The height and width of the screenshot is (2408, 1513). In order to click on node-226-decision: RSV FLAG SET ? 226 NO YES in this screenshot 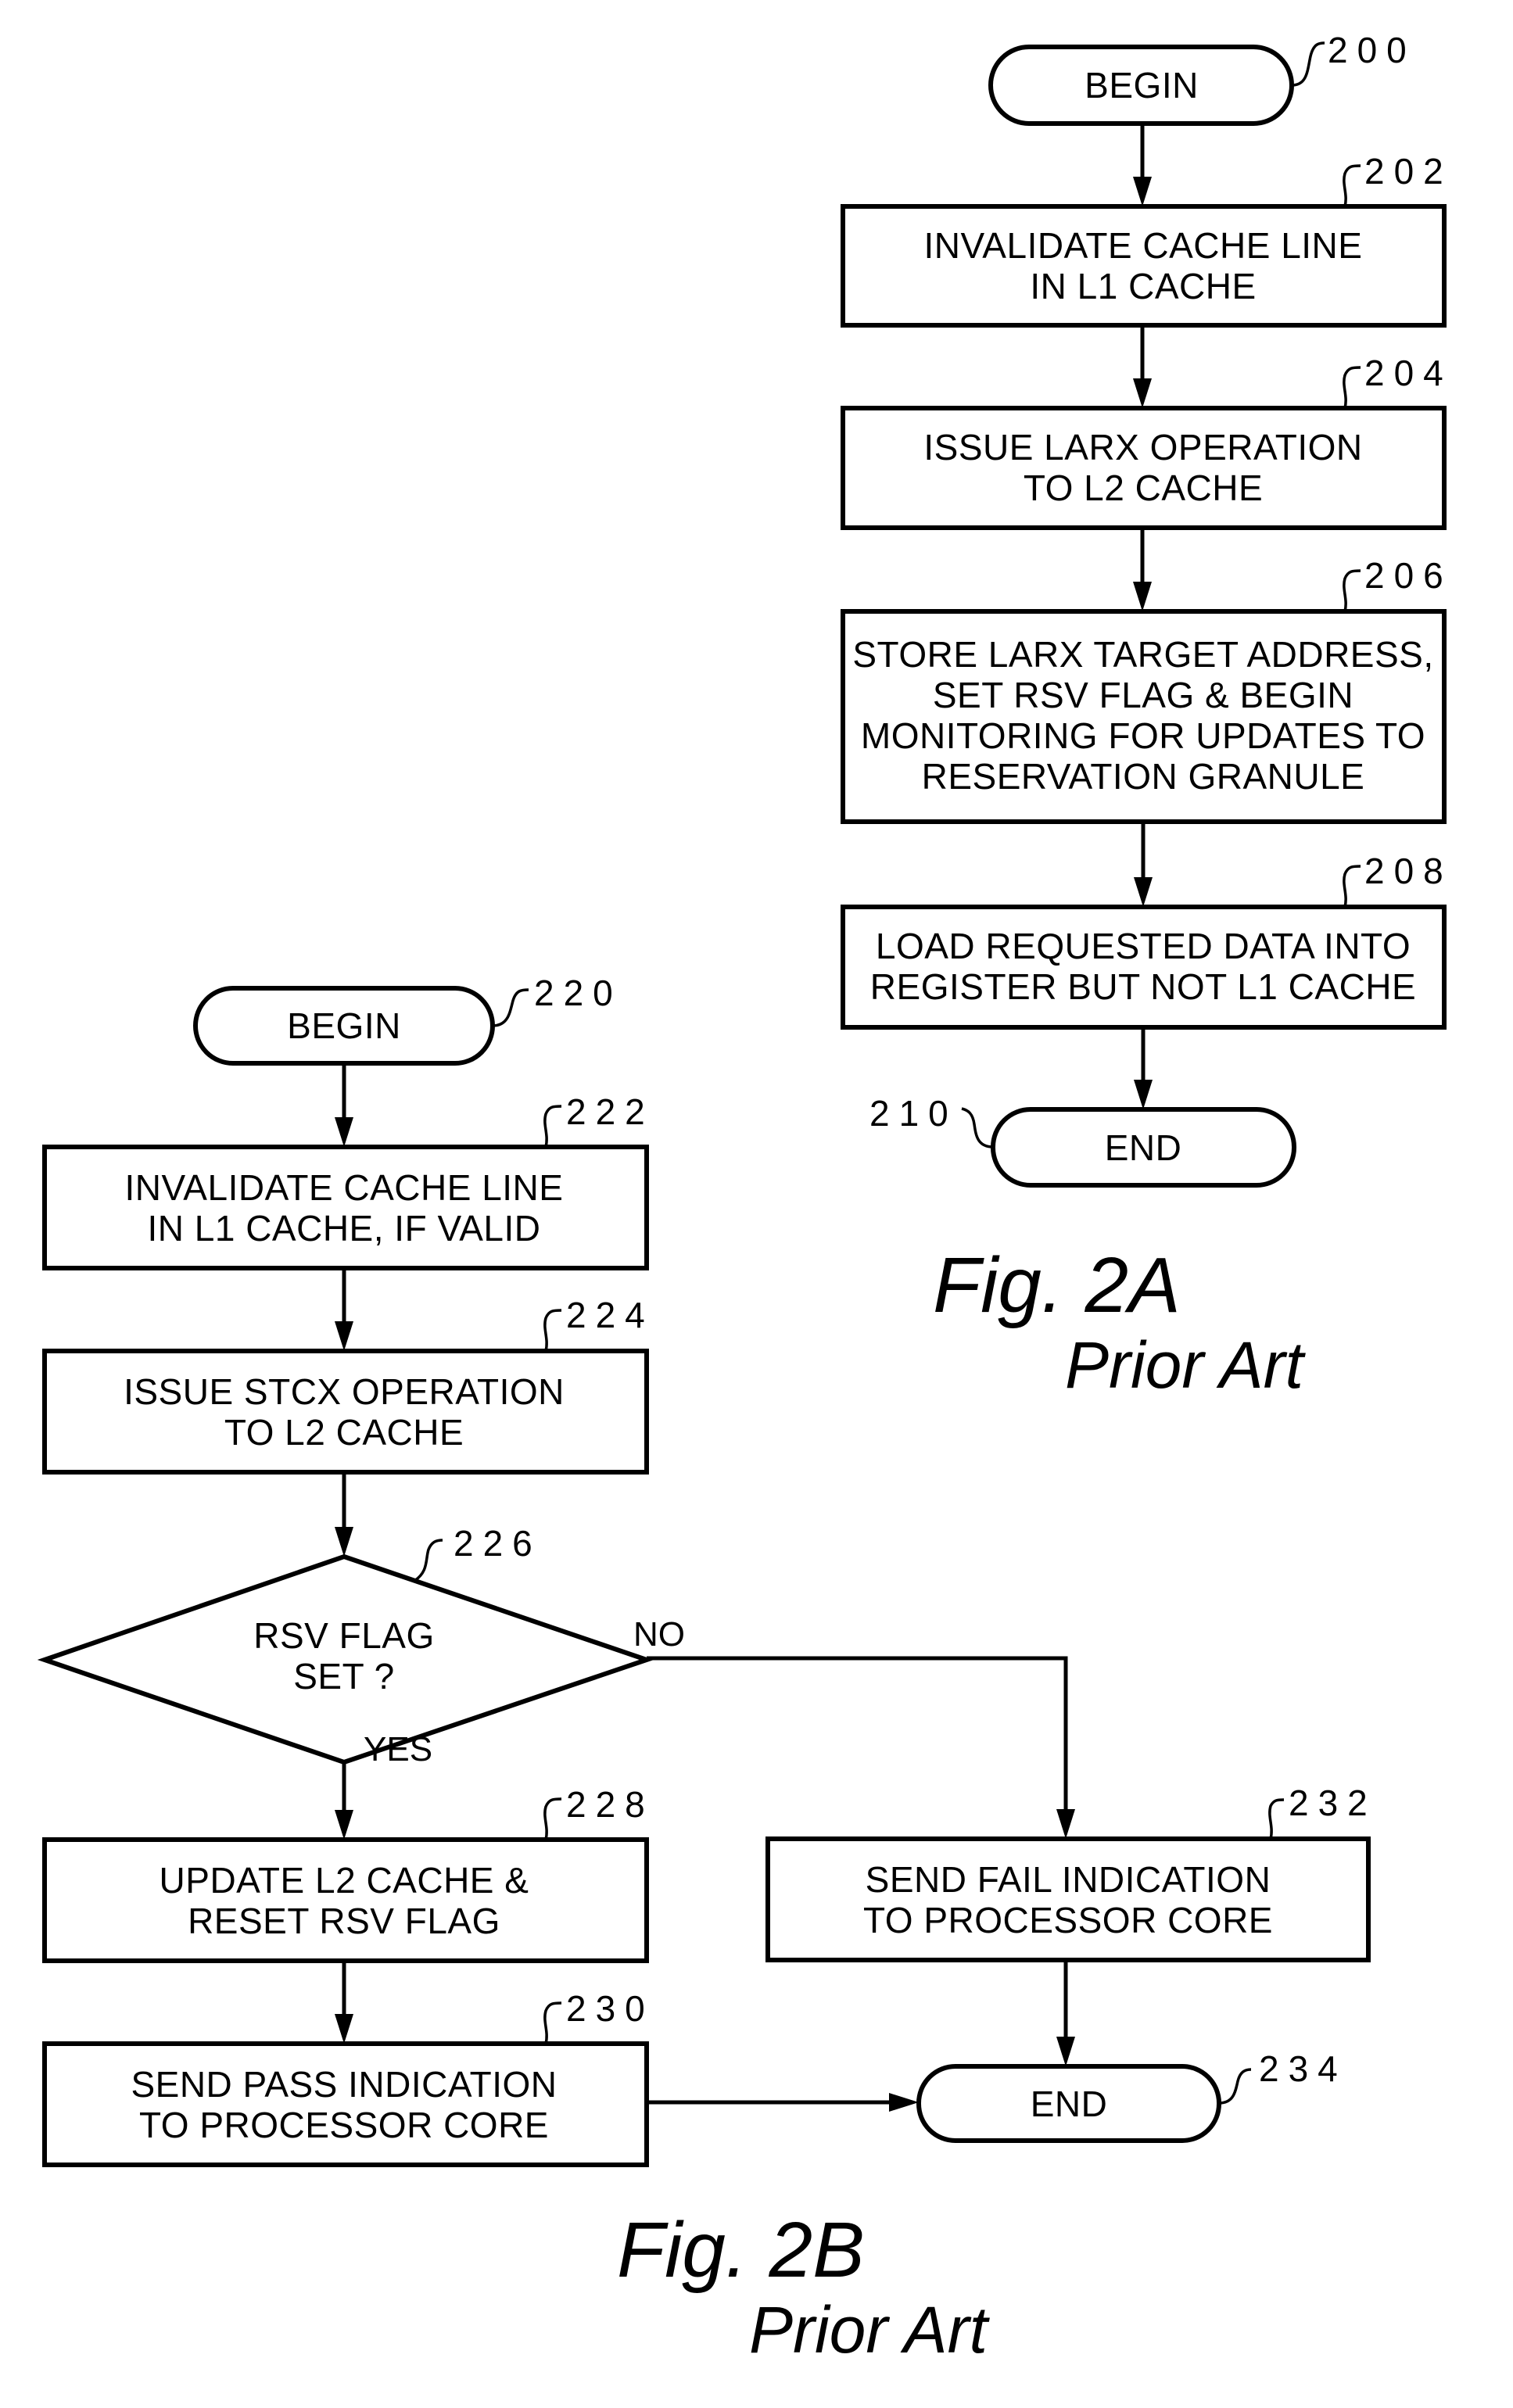, I will do `click(361, 1646)`.